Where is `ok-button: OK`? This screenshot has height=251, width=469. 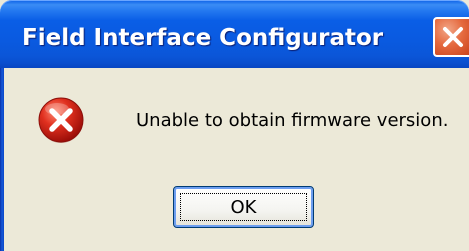 ok-button: OK is located at coordinates (243, 207).